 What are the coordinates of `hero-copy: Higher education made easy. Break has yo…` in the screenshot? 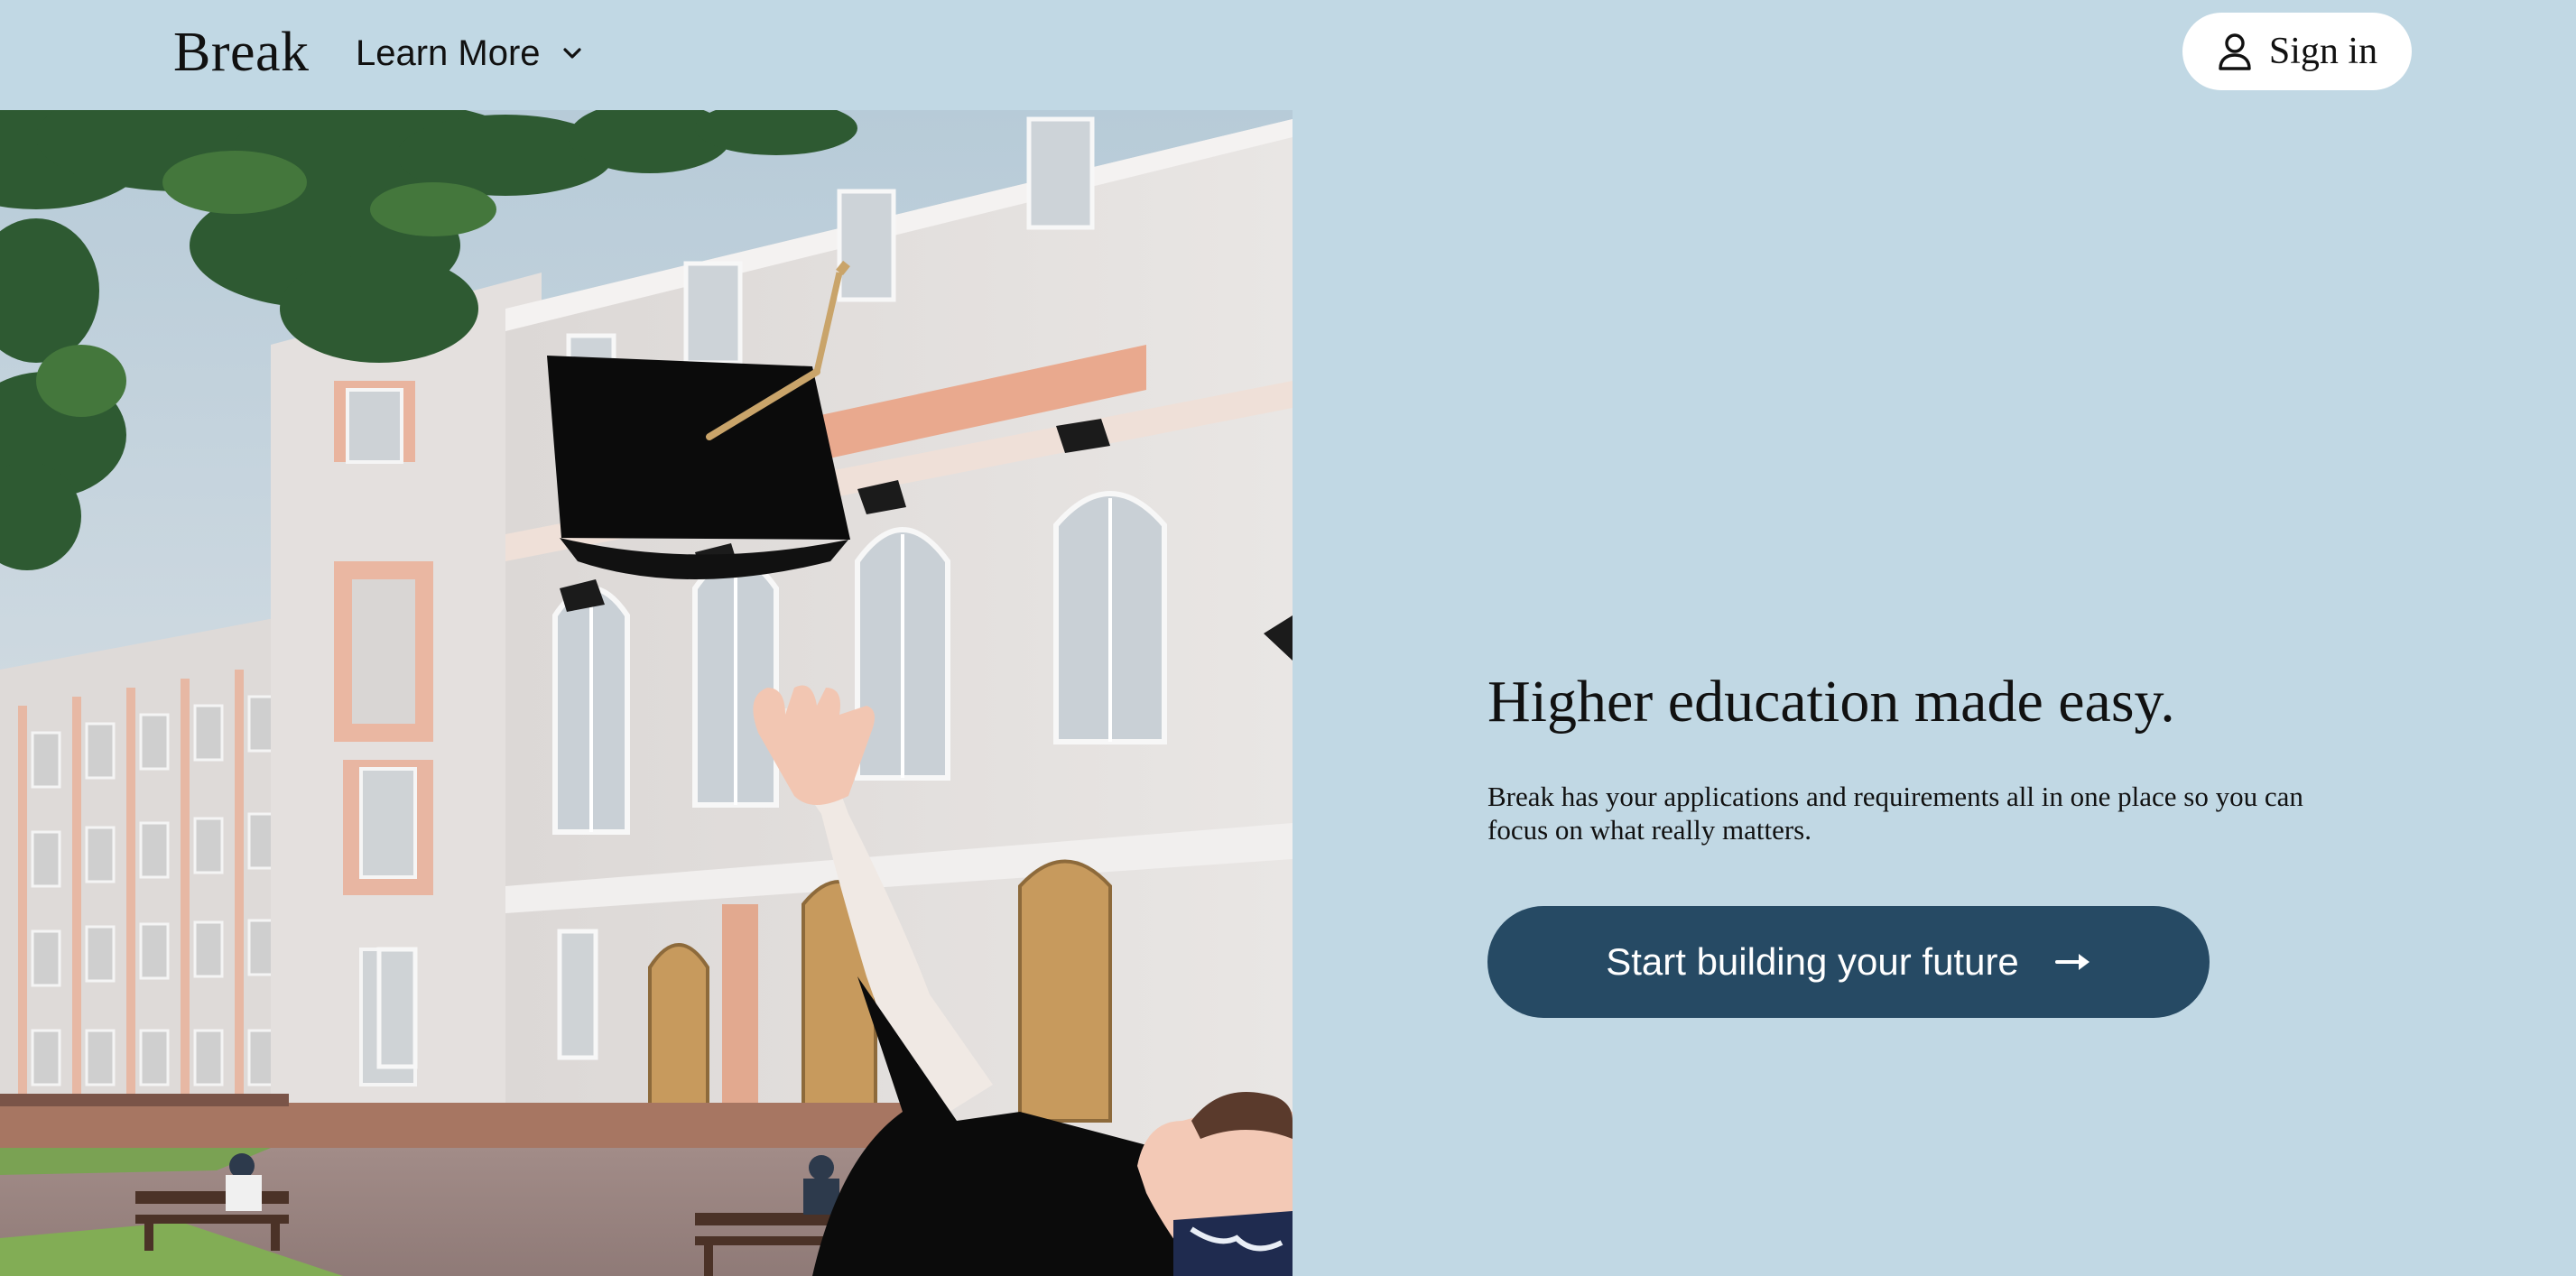 It's located at (1939, 756).